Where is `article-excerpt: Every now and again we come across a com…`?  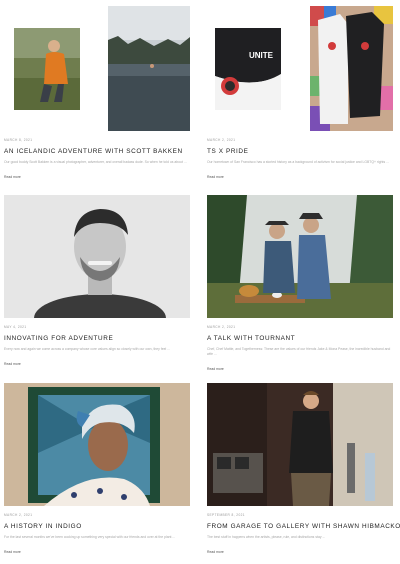
article-excerpt: Every now and again we come across a com… is located at coordinates (87, 349).